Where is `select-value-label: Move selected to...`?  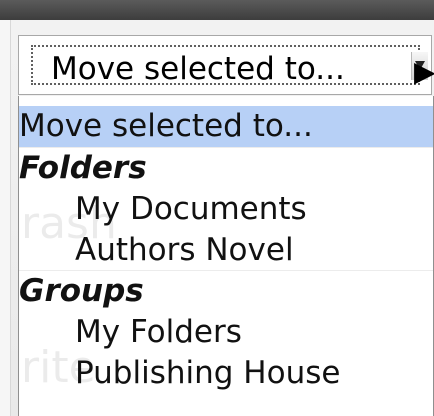 select-value-label: Move selected to... is located at coordinates (198, 69).